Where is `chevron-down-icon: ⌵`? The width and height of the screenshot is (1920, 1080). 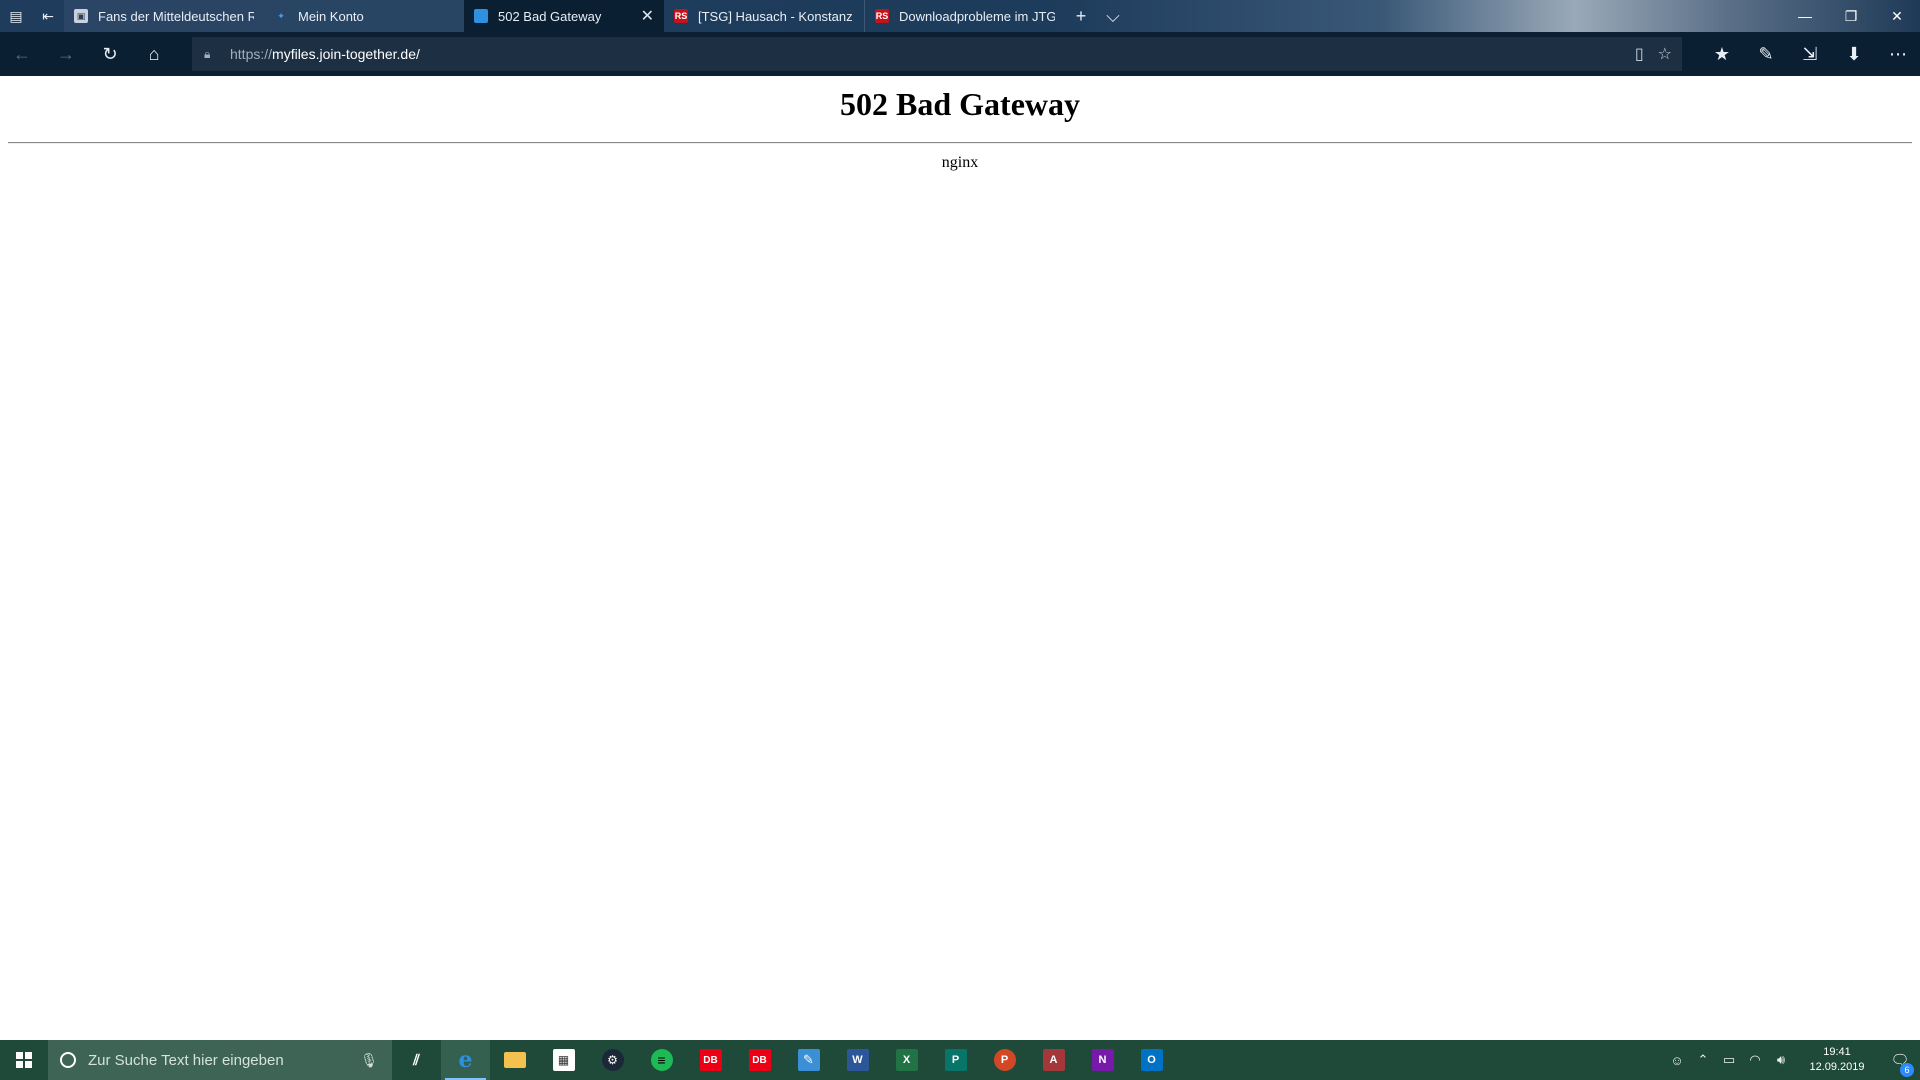 chevron-down-icon: ⌵ is located at coordinates (1113, 16).